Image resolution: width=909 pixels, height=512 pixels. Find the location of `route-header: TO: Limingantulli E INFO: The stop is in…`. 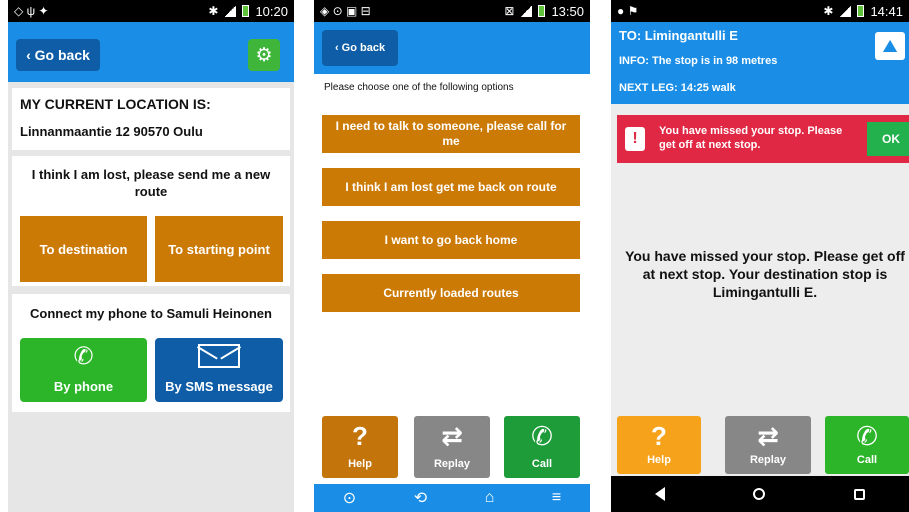

route-header: TO: Limingantulli E INFO: The stop is in… is located at coordinates (760, 63).